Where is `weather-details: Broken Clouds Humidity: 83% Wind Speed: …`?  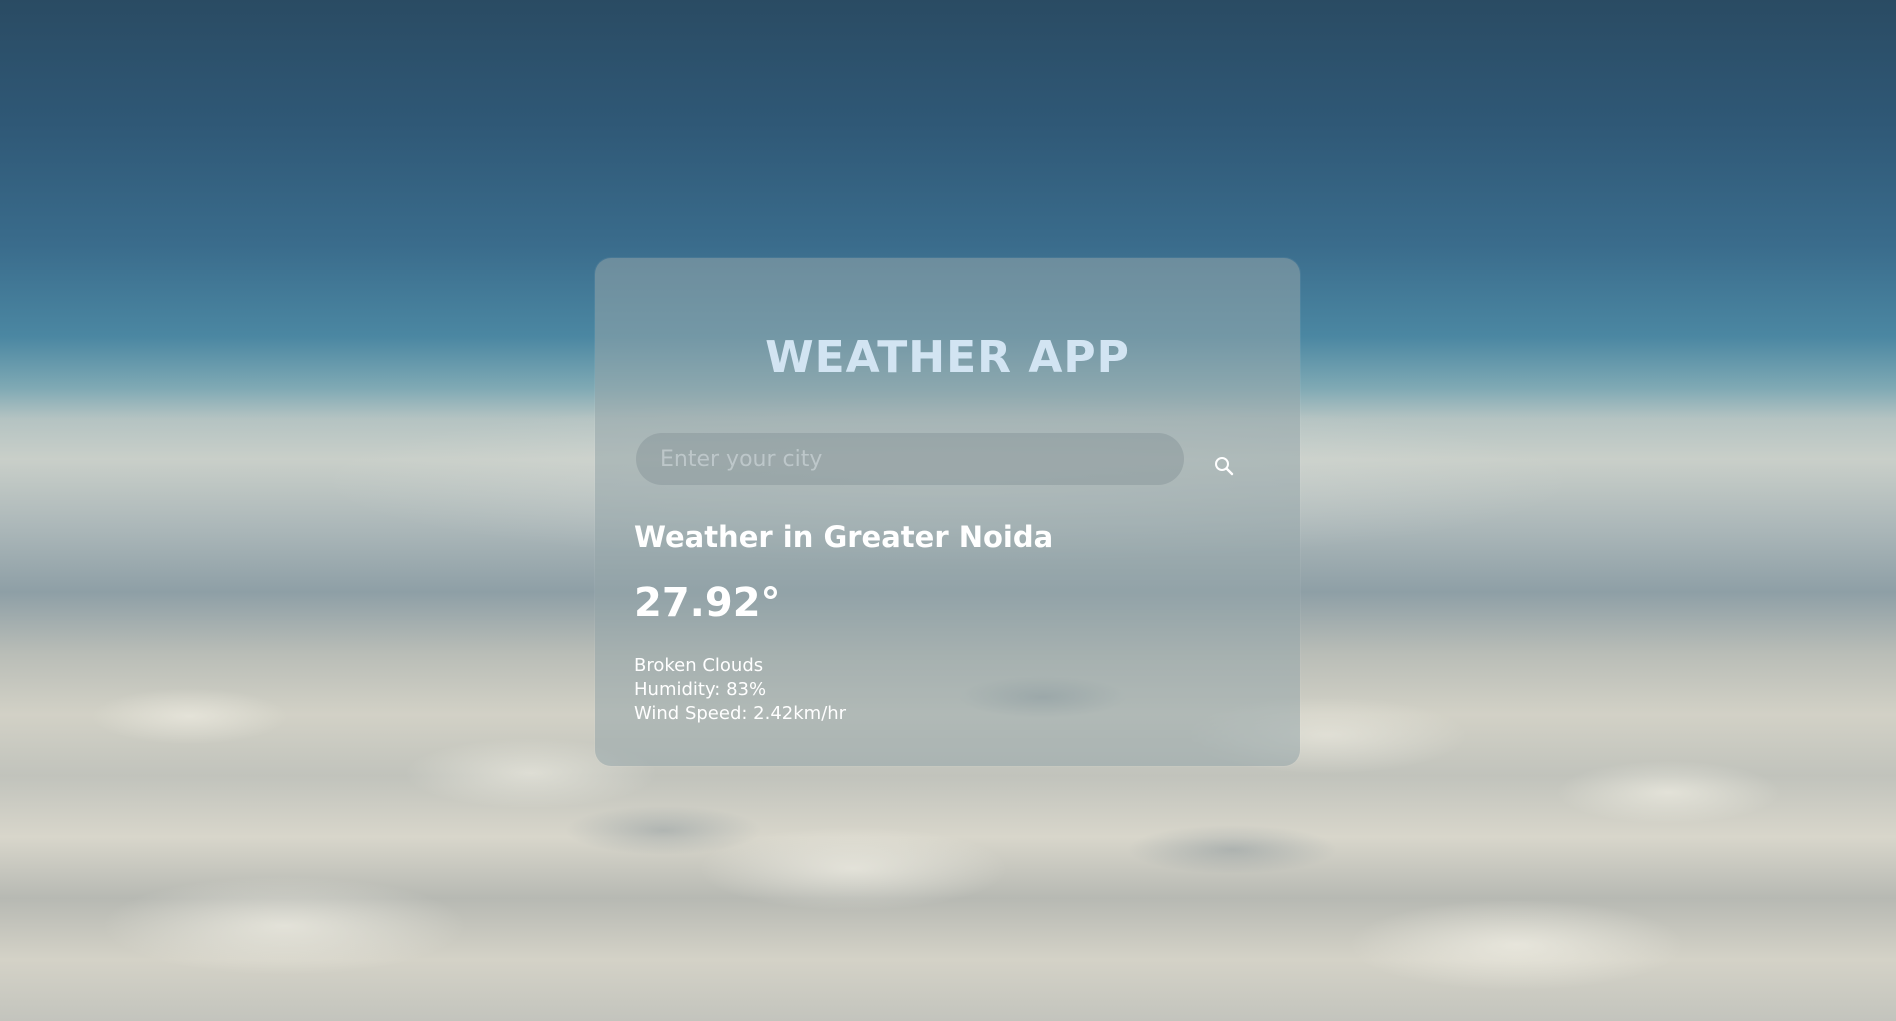
weather-details: Broken Clouds Humidity: 83% Wind Speed: … is located at coordinates (740, 690).